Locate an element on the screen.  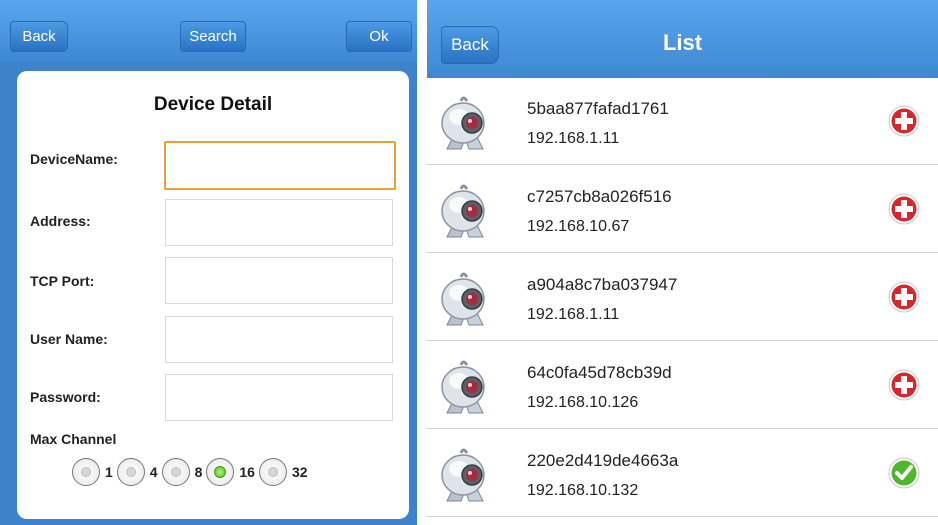
password-label: Password: is located at coordinates (65, 397).